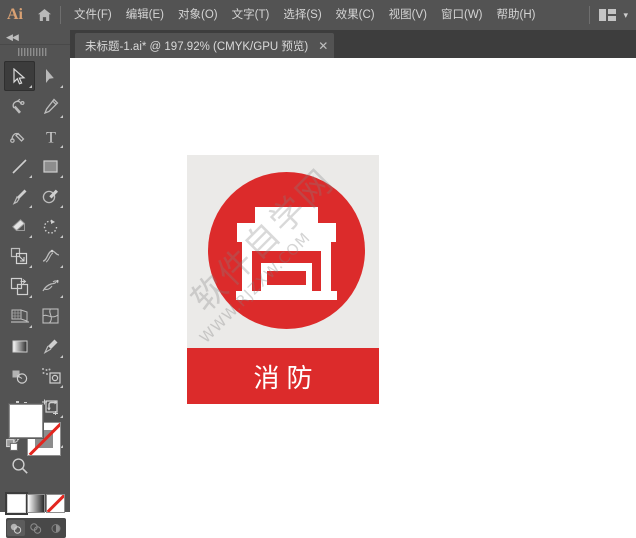 The height and width of the screenshot is (538, 636). Describe the element at coordinates (26, 421) in the screenshot. I see `fill-swatch` at that location.